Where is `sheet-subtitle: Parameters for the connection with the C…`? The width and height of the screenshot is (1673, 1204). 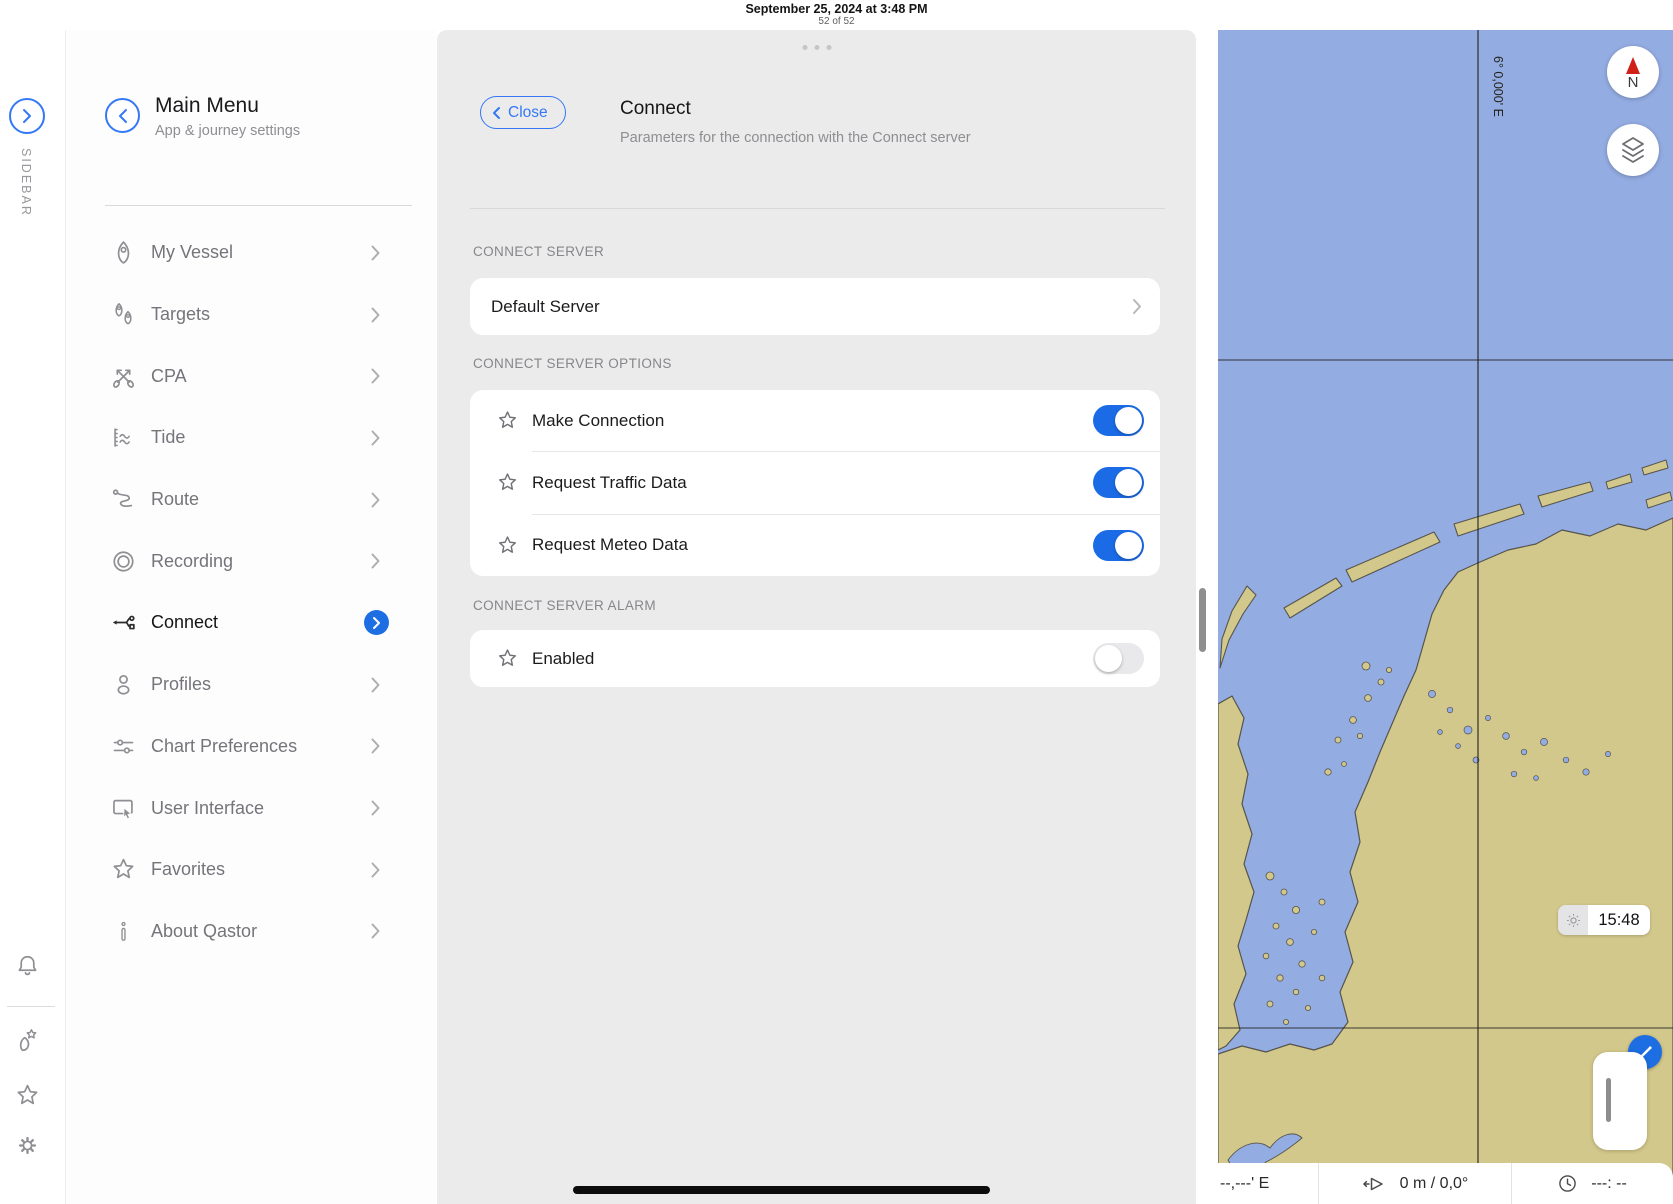 sheet-subtitle: Parameters for the connection with the C… is located at coordinates (795, 138).